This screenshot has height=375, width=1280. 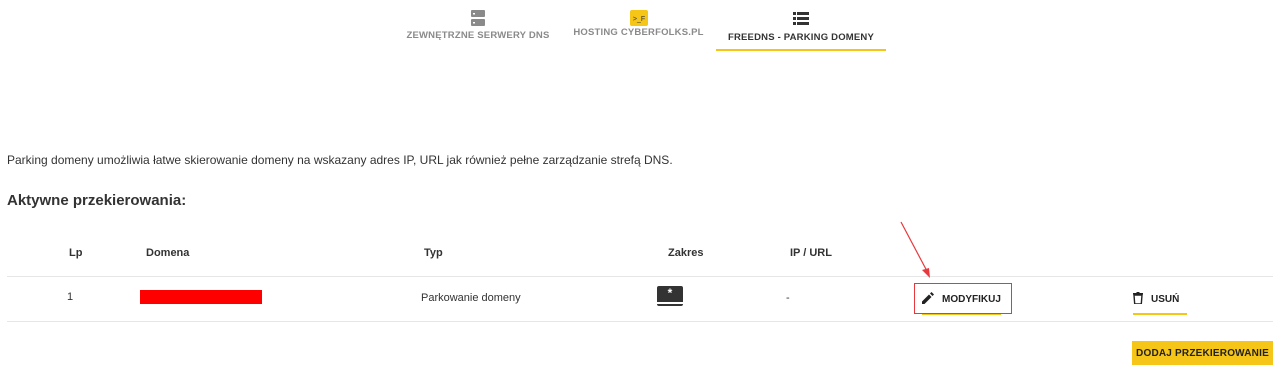 I want to click on svg-text: >_F, so click(x=638, y=19).